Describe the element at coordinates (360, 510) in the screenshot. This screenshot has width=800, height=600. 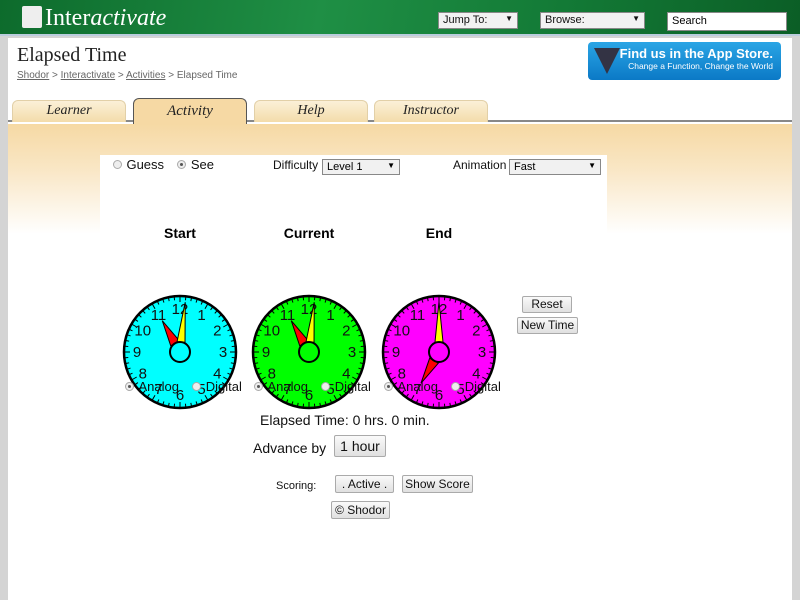
I see `shodor-copyright-button: © Shodor` at that location.